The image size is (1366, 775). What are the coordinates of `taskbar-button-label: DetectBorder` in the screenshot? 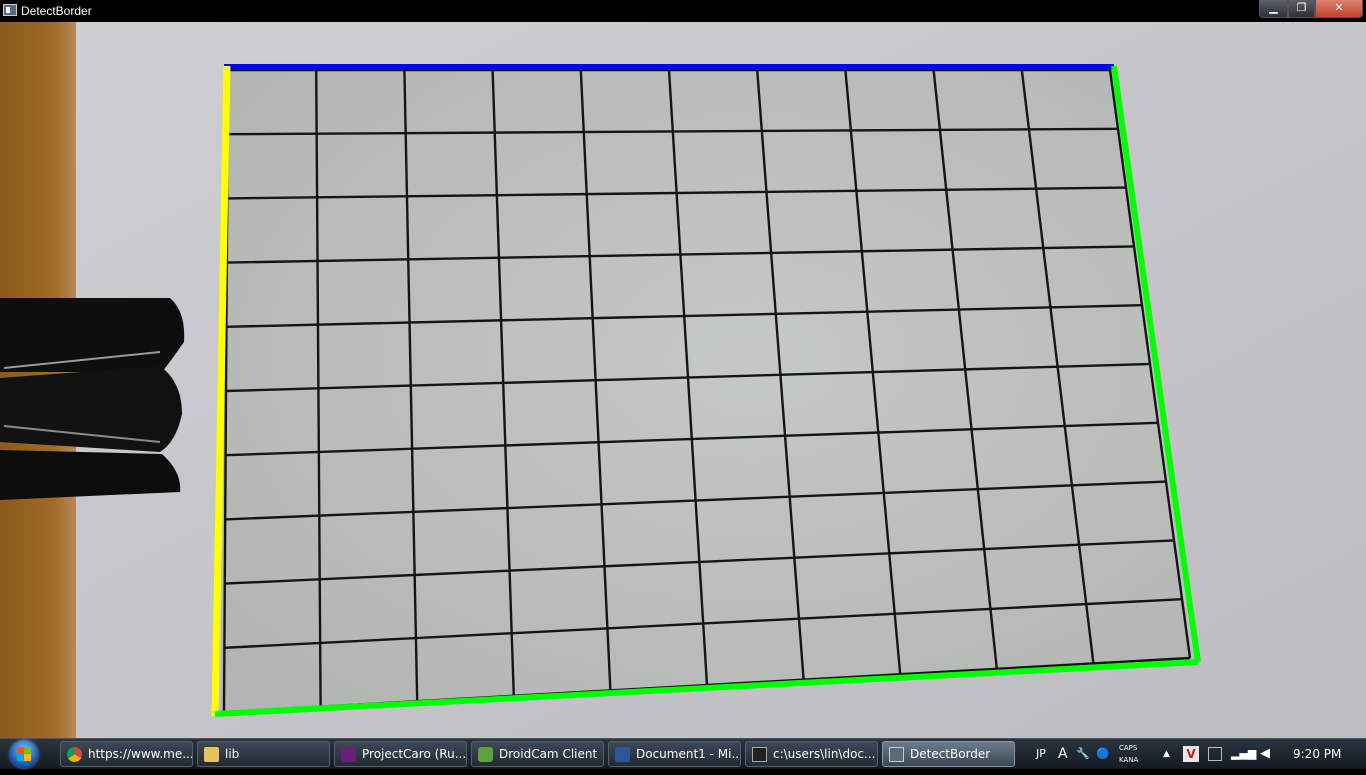 It's located at (950, 754).